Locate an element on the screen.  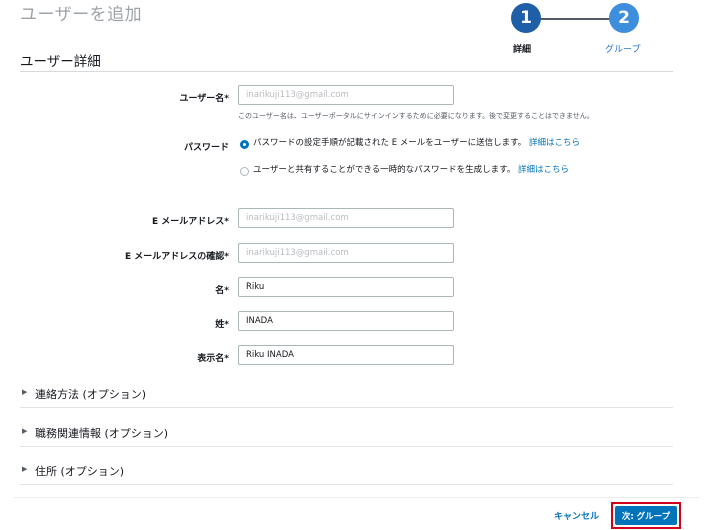
password-option-email-text: パスワードの設定手順が記載された E メールをユーザーに送信します。 is located at coordinates (390, 143).